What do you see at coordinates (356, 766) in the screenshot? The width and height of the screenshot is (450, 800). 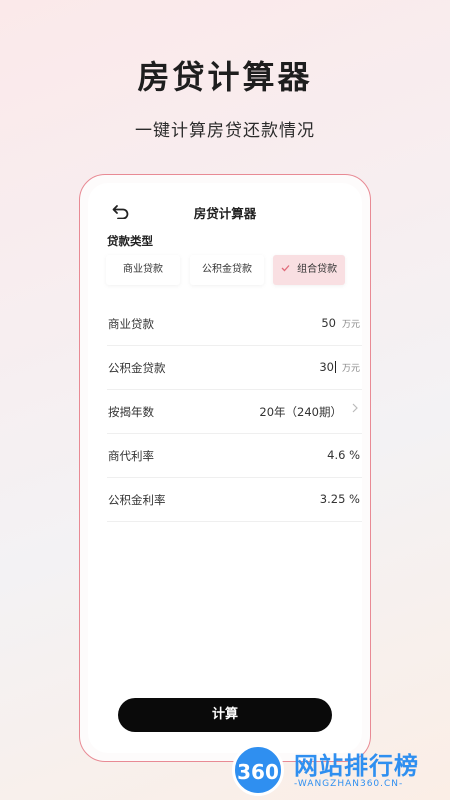 I see `watermark-name: 网站排行榜` at bounding box center [356, 766].